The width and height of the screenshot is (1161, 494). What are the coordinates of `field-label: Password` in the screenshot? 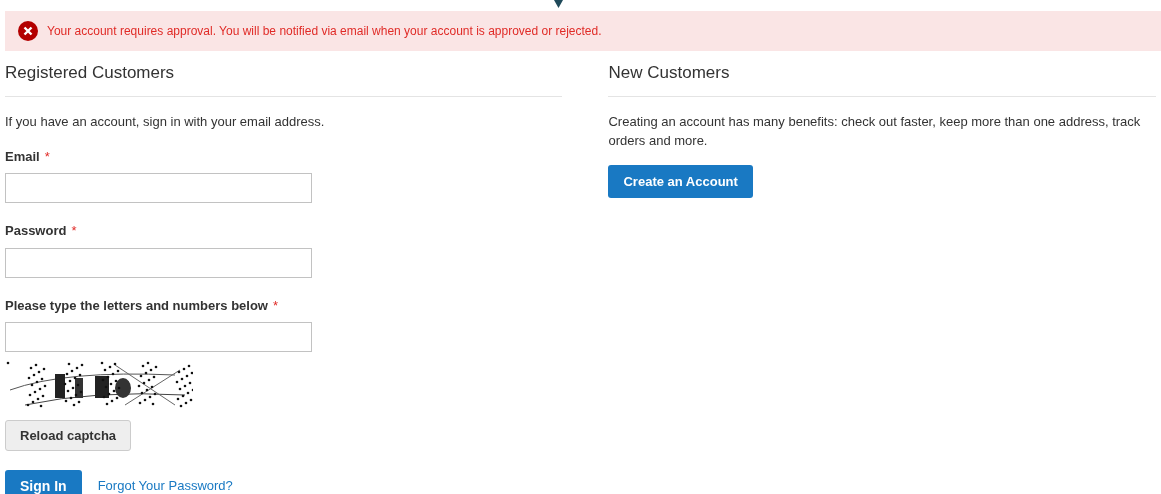 It's located at (36, 231).